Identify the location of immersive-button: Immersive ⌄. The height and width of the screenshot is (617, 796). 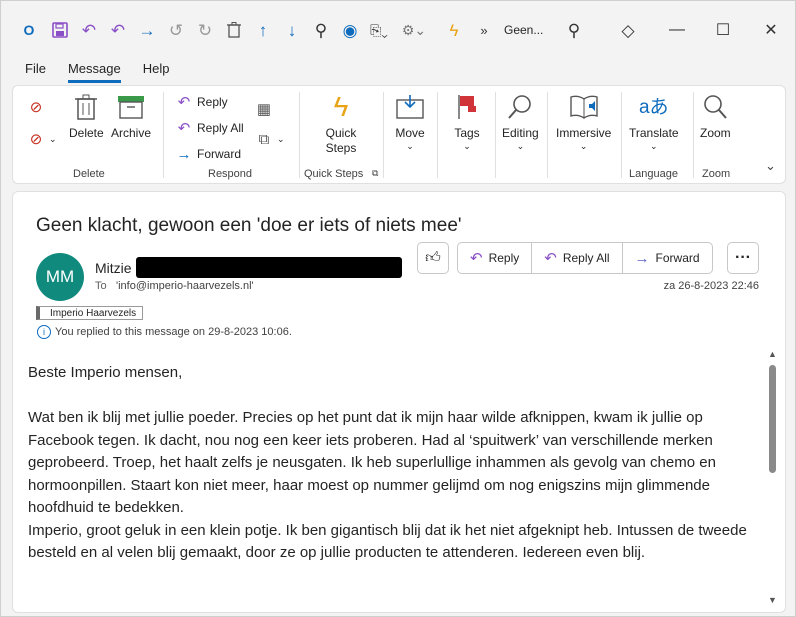
(583, 122).